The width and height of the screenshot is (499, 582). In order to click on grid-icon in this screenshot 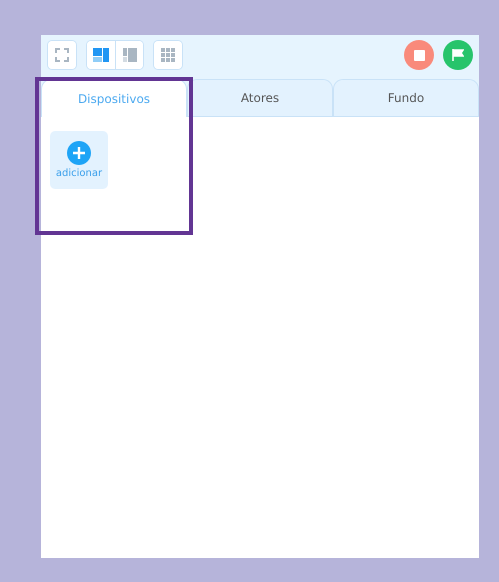, I will do `click(168, 55)`.